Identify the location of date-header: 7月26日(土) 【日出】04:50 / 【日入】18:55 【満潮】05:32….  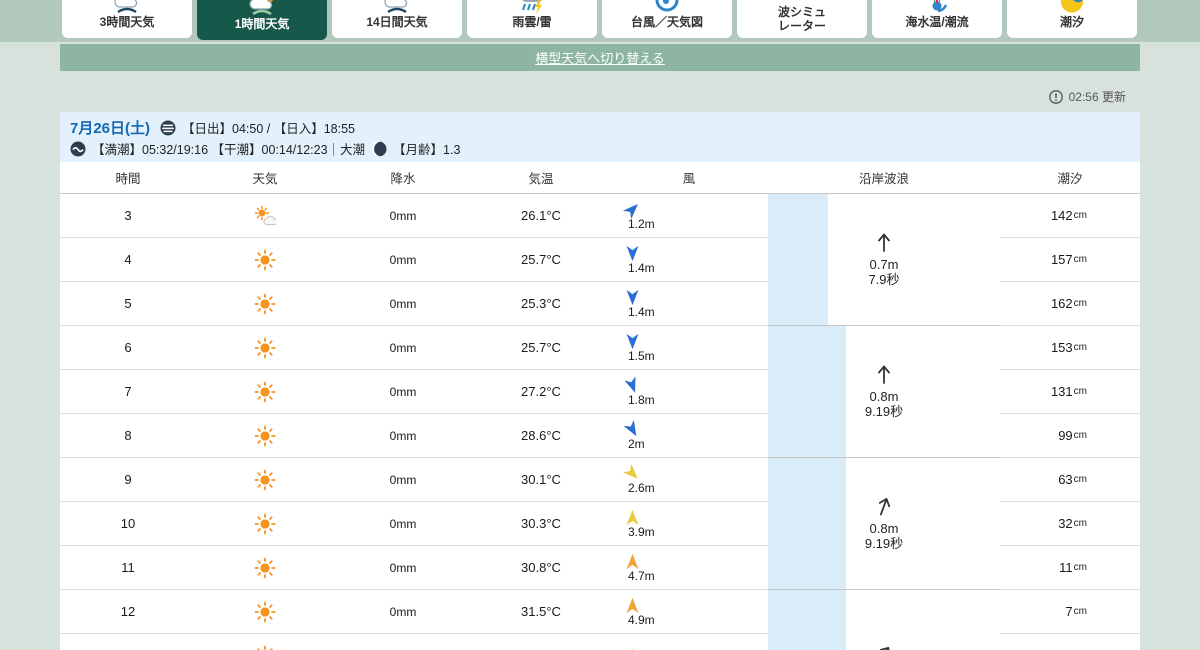
(600, 137).